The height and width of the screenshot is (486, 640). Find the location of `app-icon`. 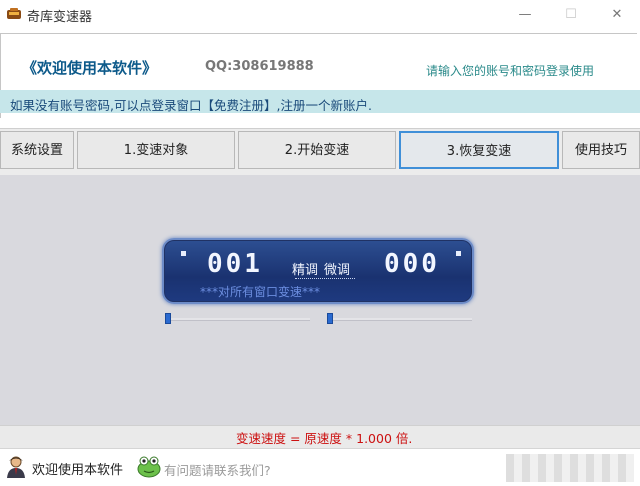

app-icon is located at coordinates (14, 13).